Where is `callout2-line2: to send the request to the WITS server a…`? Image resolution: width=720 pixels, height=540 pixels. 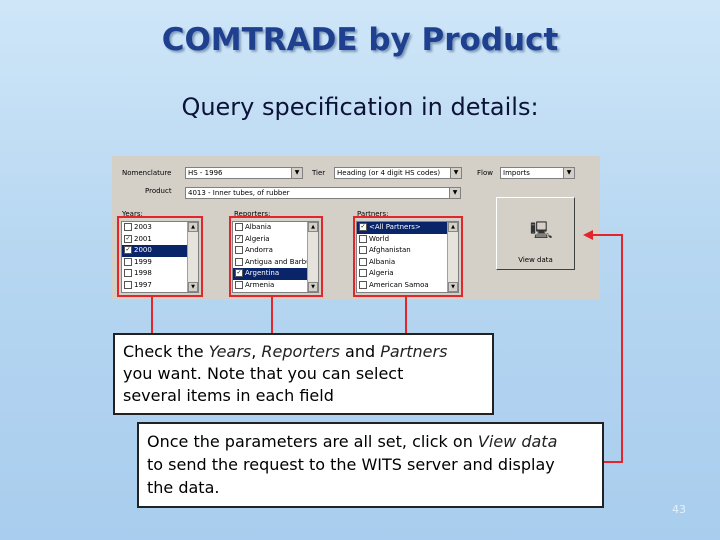
callout2-line2: to send the request to the WITS server a… is located at coordinates (351, 464).